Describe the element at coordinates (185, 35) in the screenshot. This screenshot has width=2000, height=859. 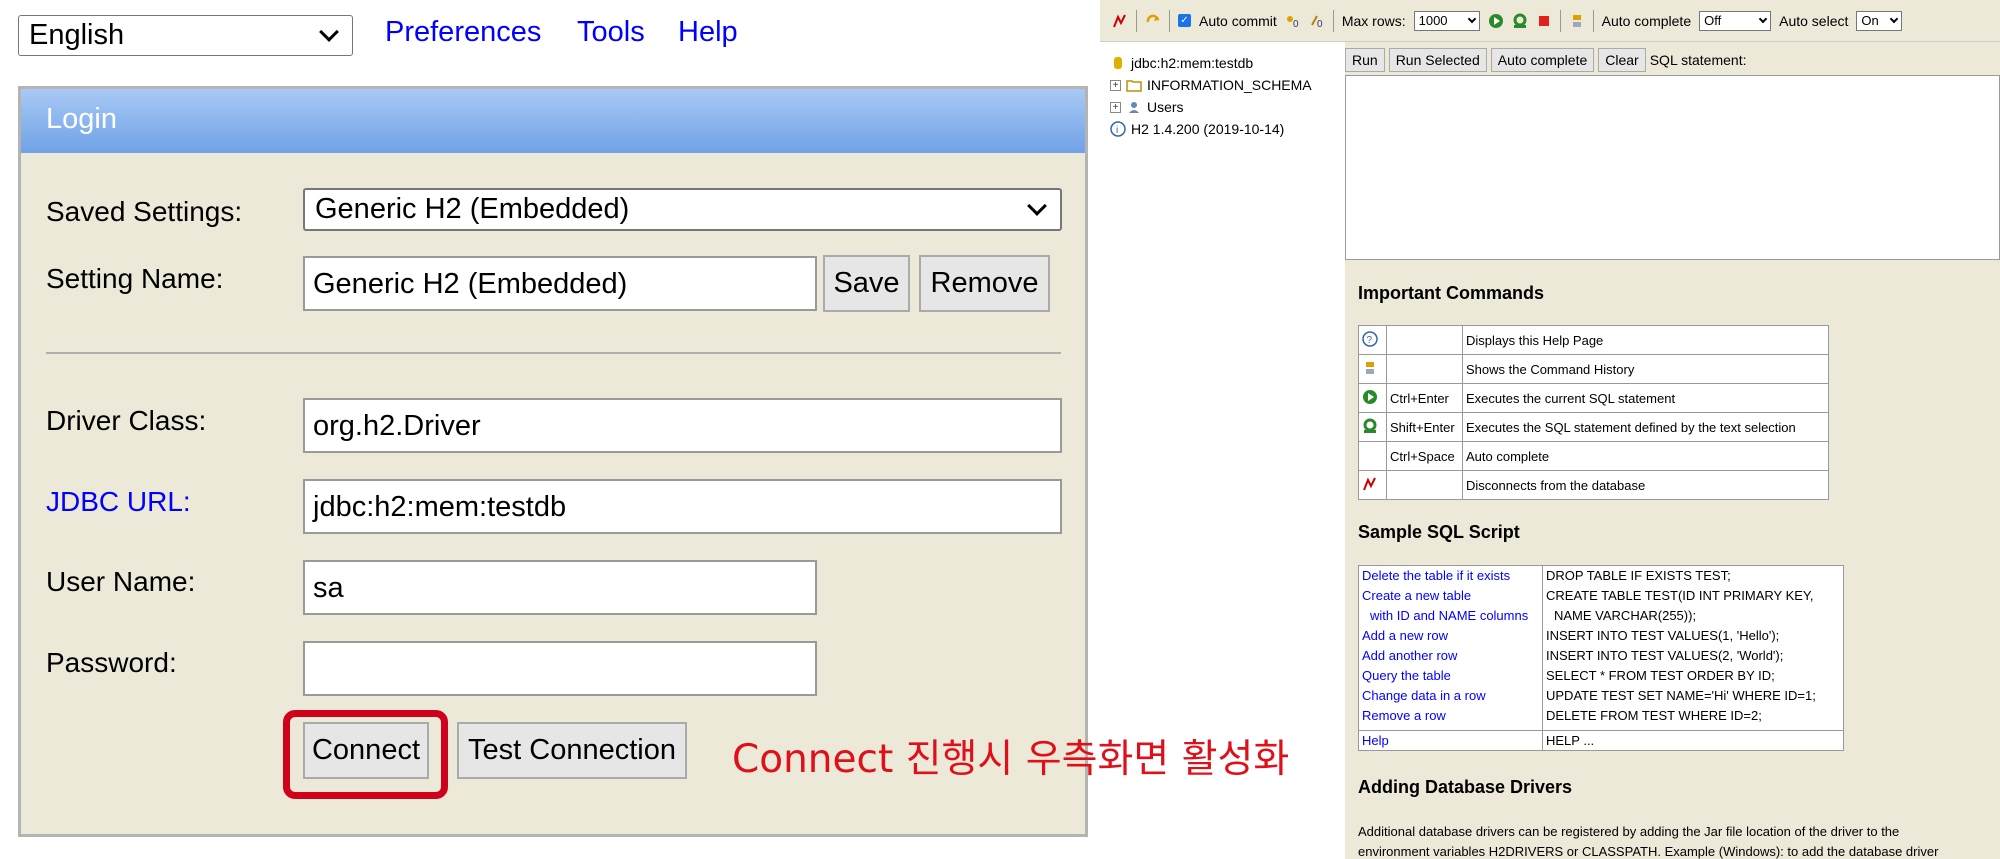
I see `language-select: English` at that location.